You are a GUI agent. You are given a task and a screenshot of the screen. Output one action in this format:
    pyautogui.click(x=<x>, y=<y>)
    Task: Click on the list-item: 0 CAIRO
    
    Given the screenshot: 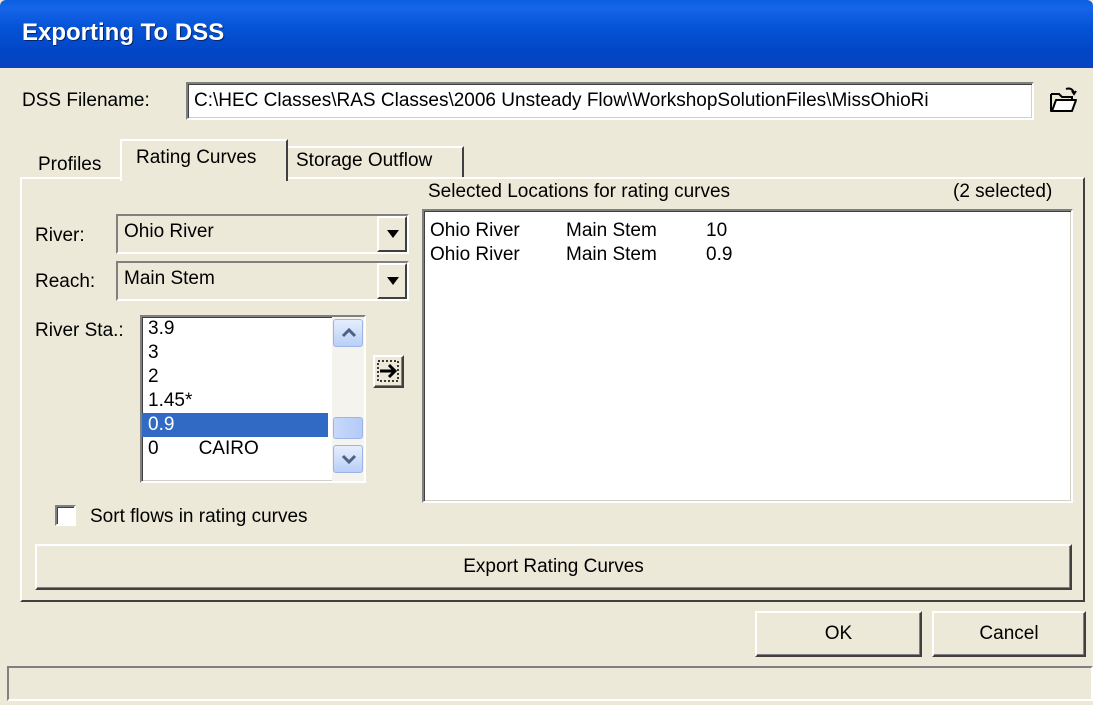 What is the action you would take?
    pyautogui.click(x=235, y=449)
    